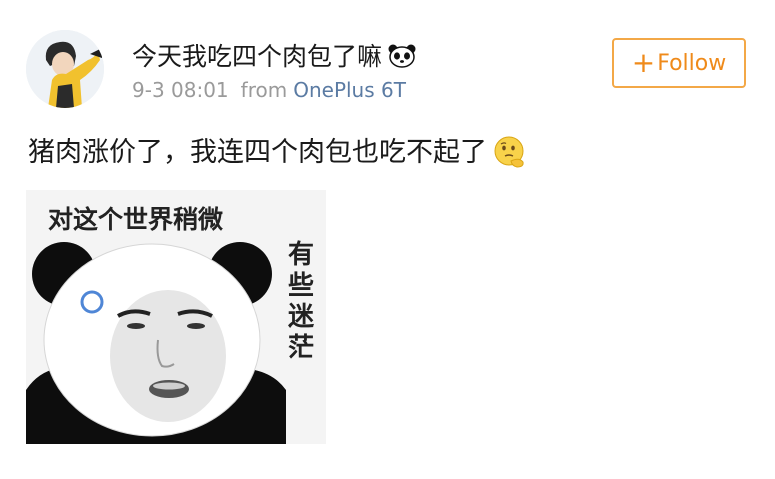 This screenshot has height=479, width=775. What do you see at coordinates (692, 63) in the screenshot?
I see `follow-label: Follow` at bounding box center [692, 63].